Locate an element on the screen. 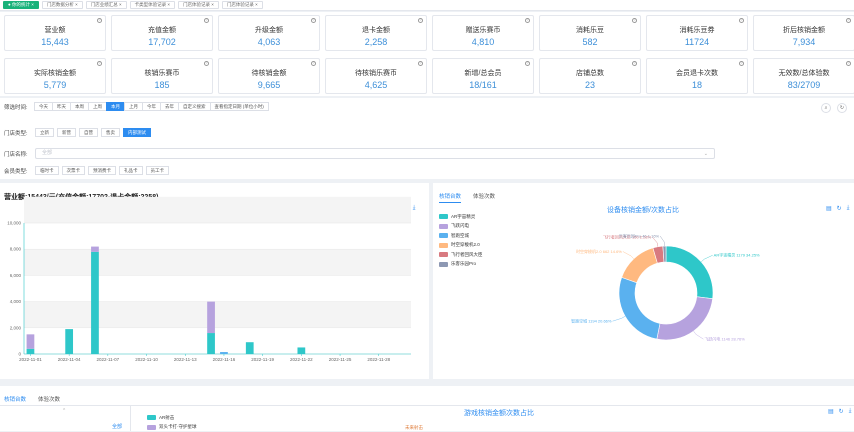  game-legend-label: 双头卡打·守护星球 is located at coordinates (178, 427).